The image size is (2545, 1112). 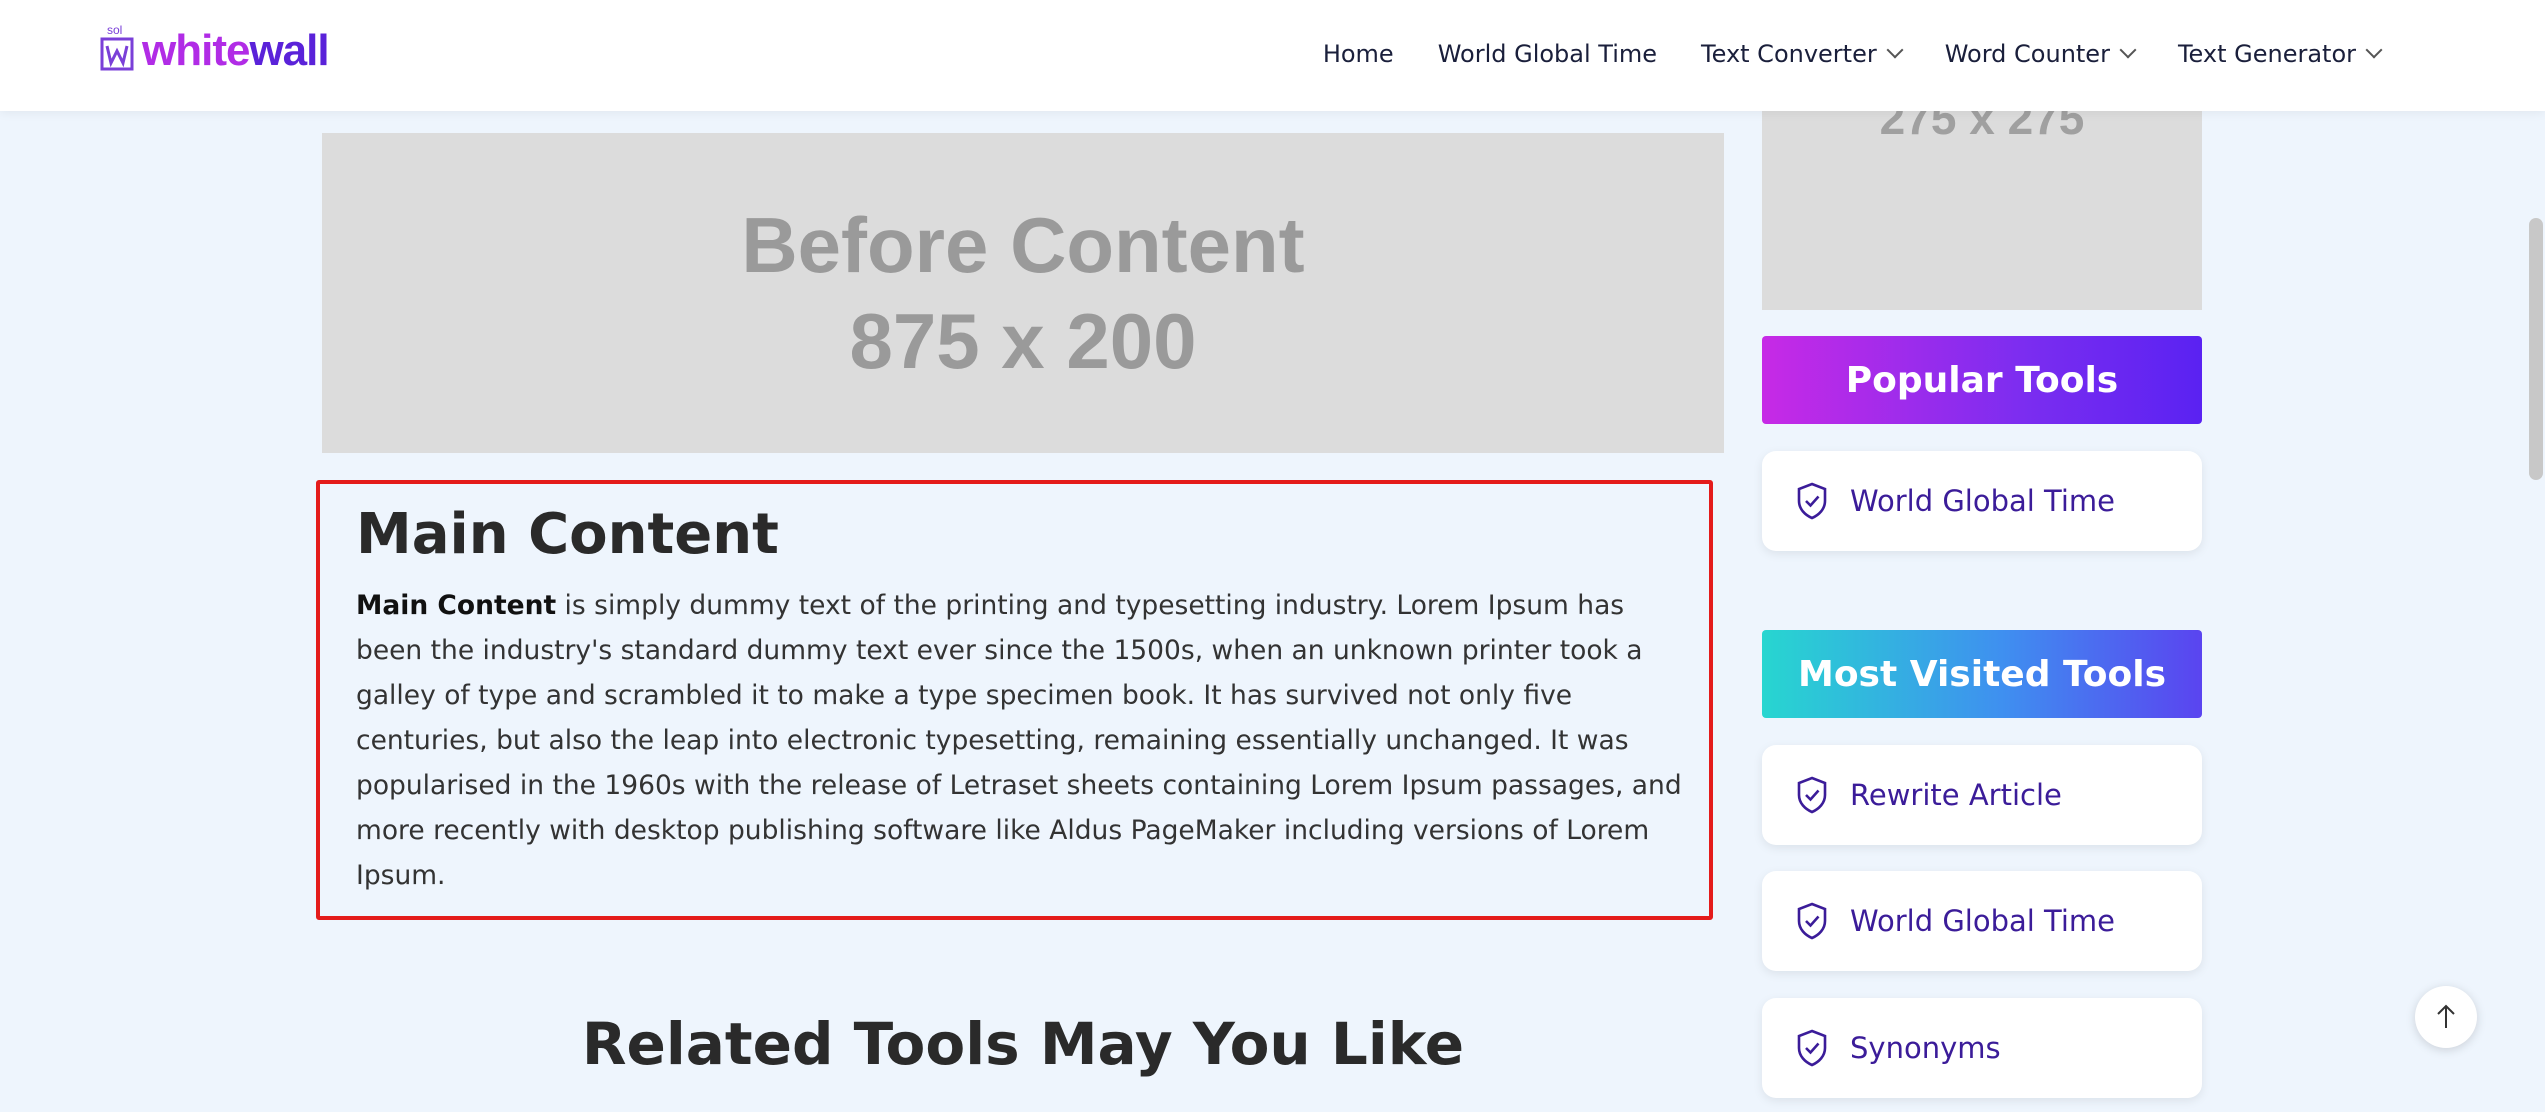 I want to click on nav-text-converter-label: Text Converter, so click(x=1789, y=54).